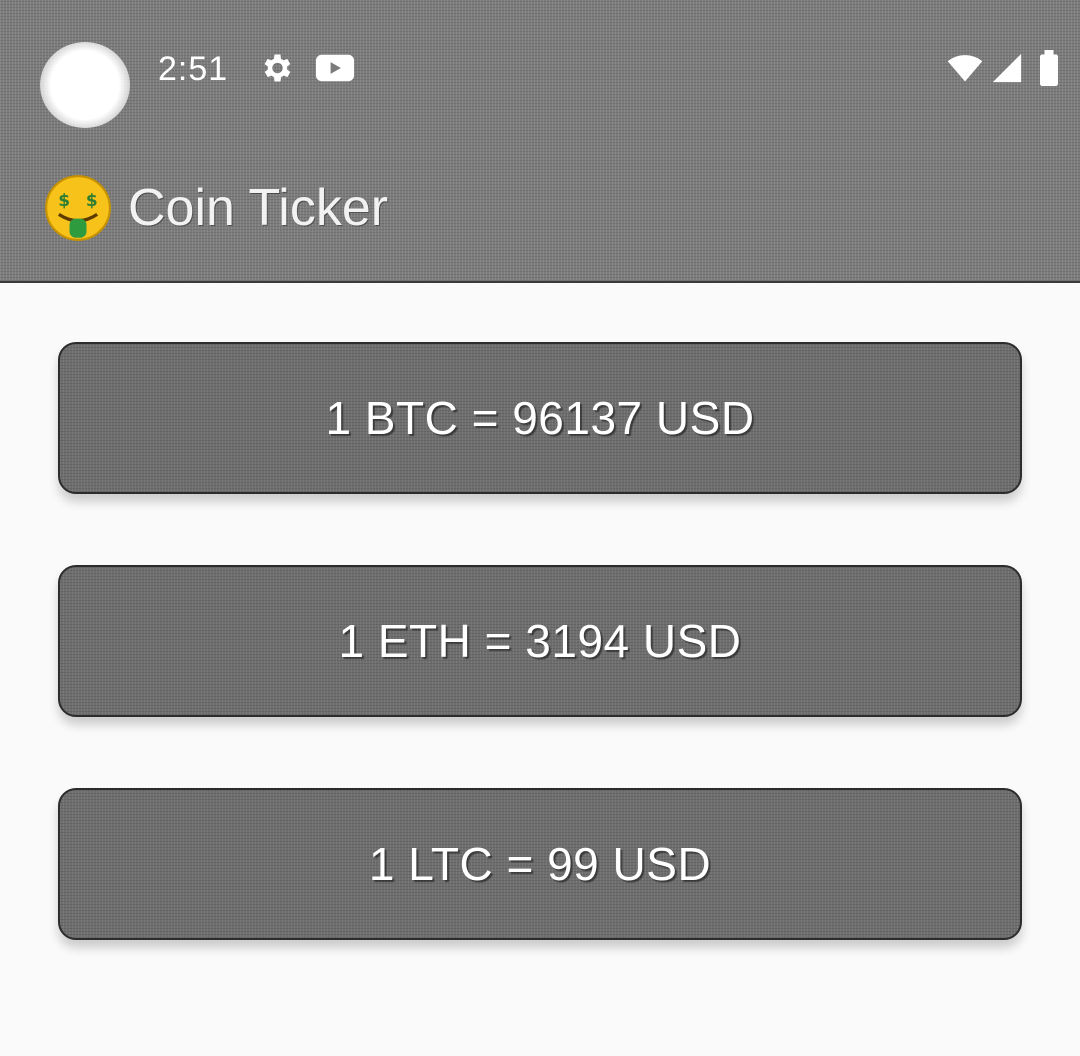 Image resolution: width=1080 pixels, height=1056 pixels. What do you see at coordinates (1049, 68) in the screenshot?
I see `battery-icon` at bounding box center [1049, 68].